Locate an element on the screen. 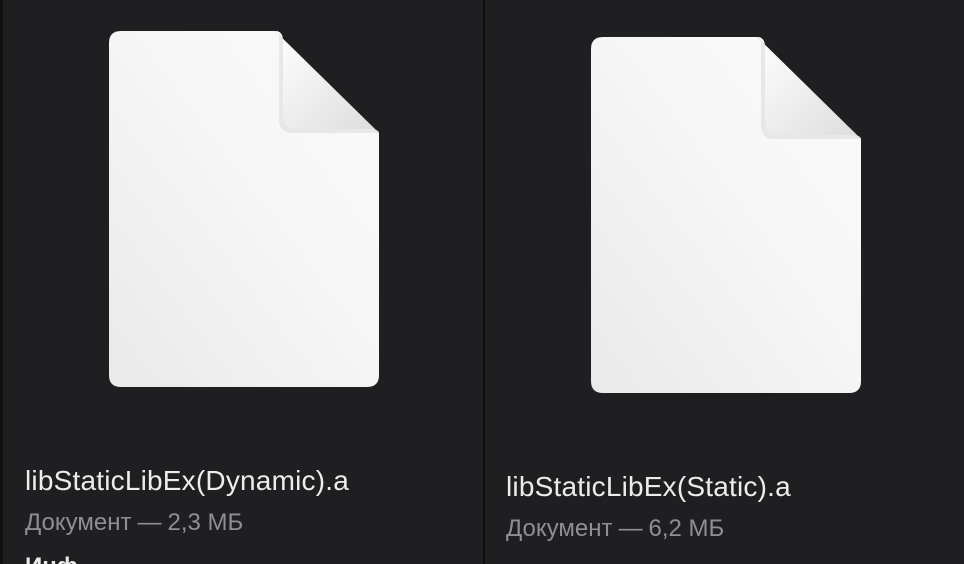  file-info: Документ —6,2 МБ is located at coordinates (615, 529).